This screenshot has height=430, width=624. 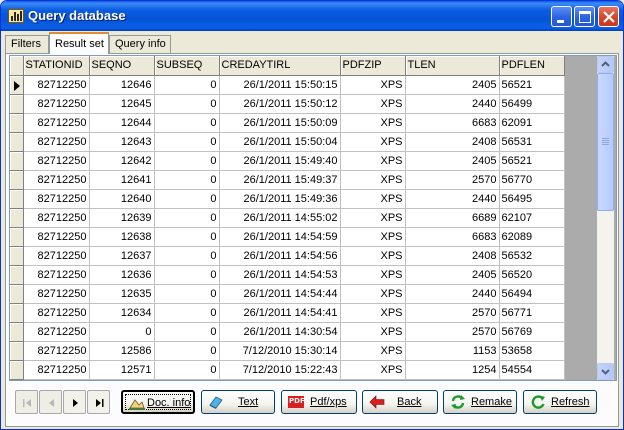 I want to click on table-row: 82712250 0 0 26/1/2011 14:30:54 XPS 2570 56769, so click(x=287, y=332).